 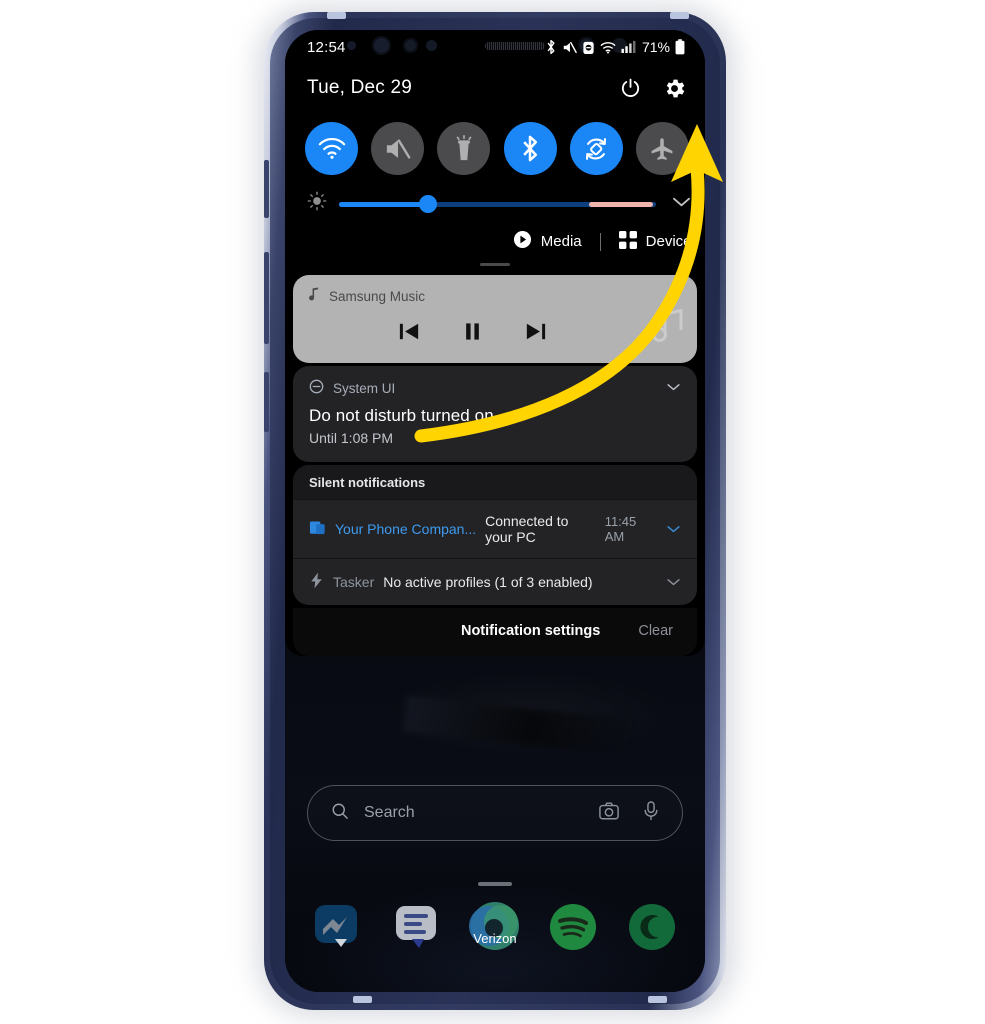 I want to click on media-button-label: Media, so click(x=561, y=241).